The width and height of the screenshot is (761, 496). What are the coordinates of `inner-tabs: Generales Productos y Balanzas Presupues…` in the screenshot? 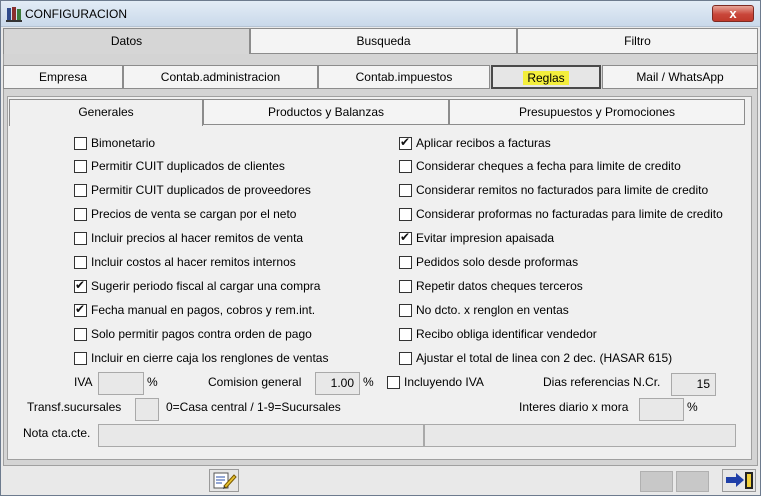 It's located at (379, 112).